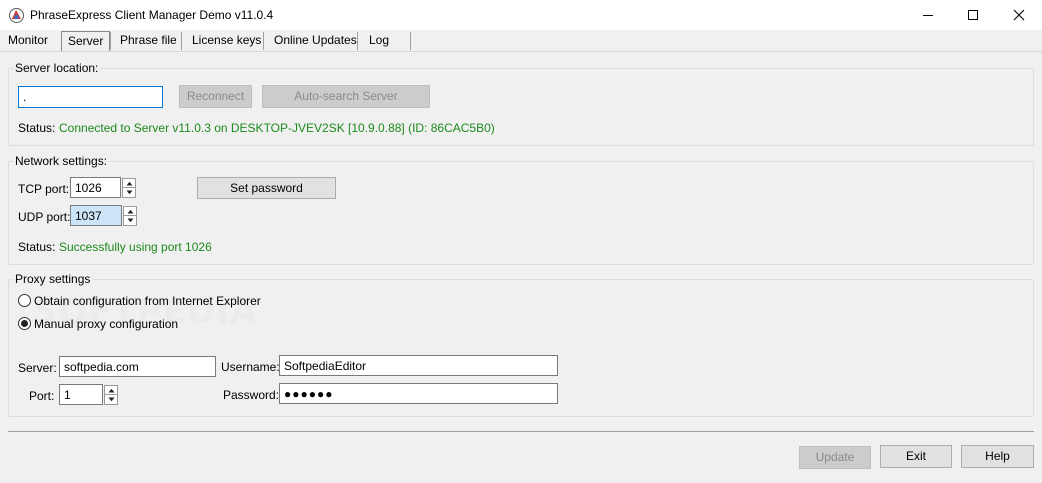  What do you see at coordinates (42, 396) in the screenshot?
I see `proxy-port-label: Port:` at bounding box center [42, 396].